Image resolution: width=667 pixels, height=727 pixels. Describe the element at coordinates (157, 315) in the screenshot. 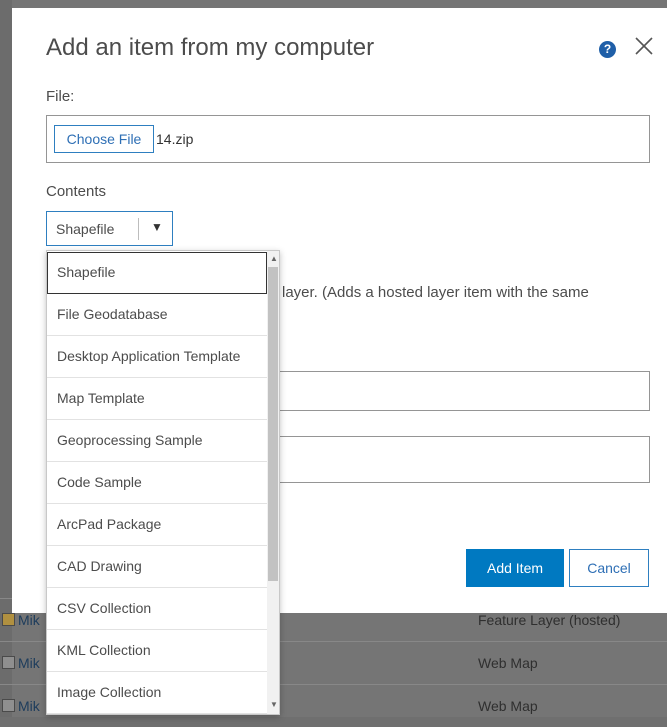

I see `dropdown-option: File Geodatabase` at that location.